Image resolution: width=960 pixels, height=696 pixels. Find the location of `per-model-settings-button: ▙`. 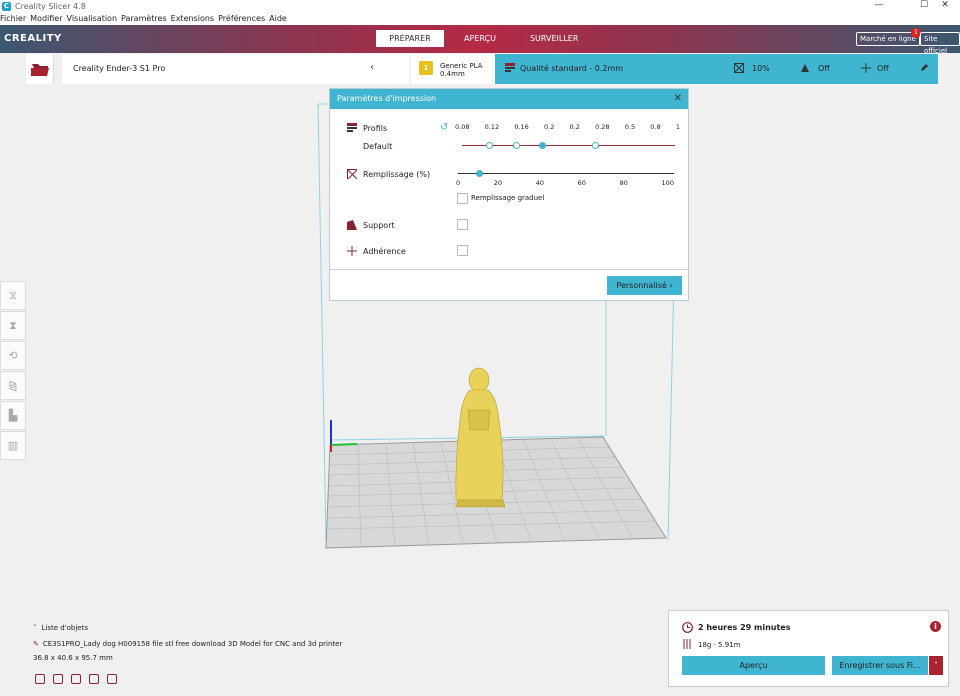

per-model-settings-button: ▙ is located at coordinates (13, 415).